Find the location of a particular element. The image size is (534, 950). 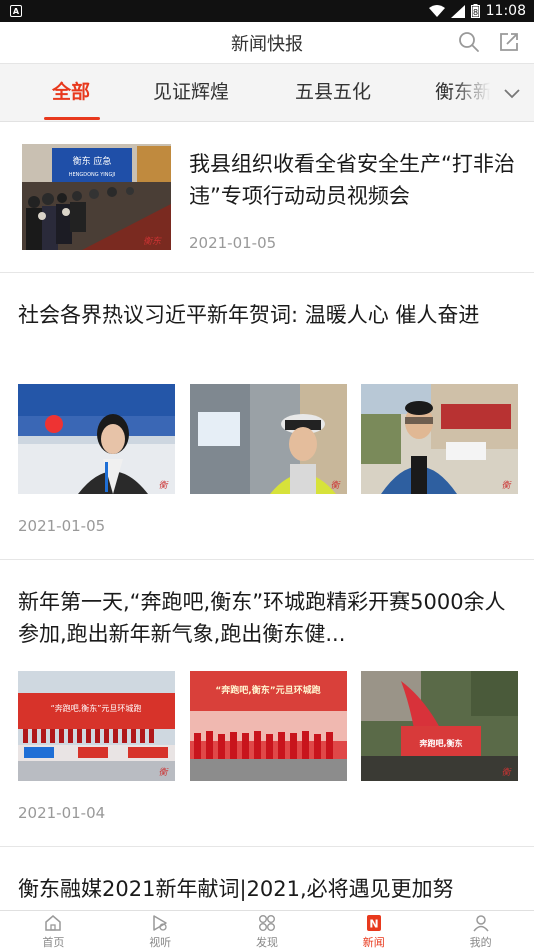

battery-icon: 8 is located at coordinates (475, 11).